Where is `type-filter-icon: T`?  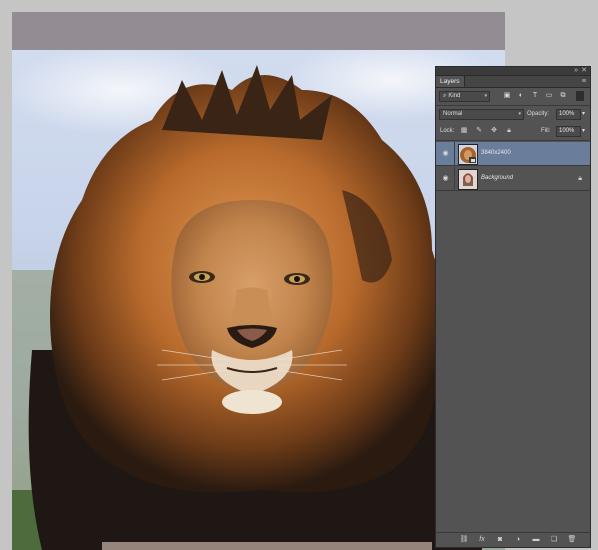
type-filter-icon: T is located at coordinates (535, 96).